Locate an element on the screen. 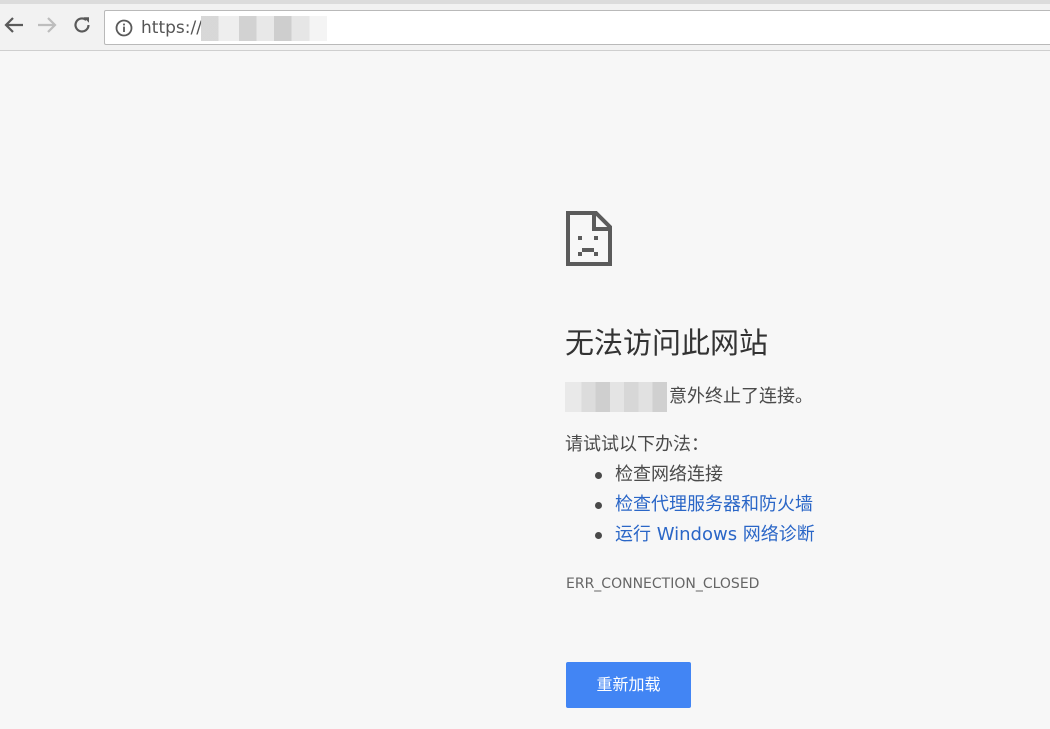 The image size is (1050, 729). address-bar: https:// is located at coordinates (577, 27).